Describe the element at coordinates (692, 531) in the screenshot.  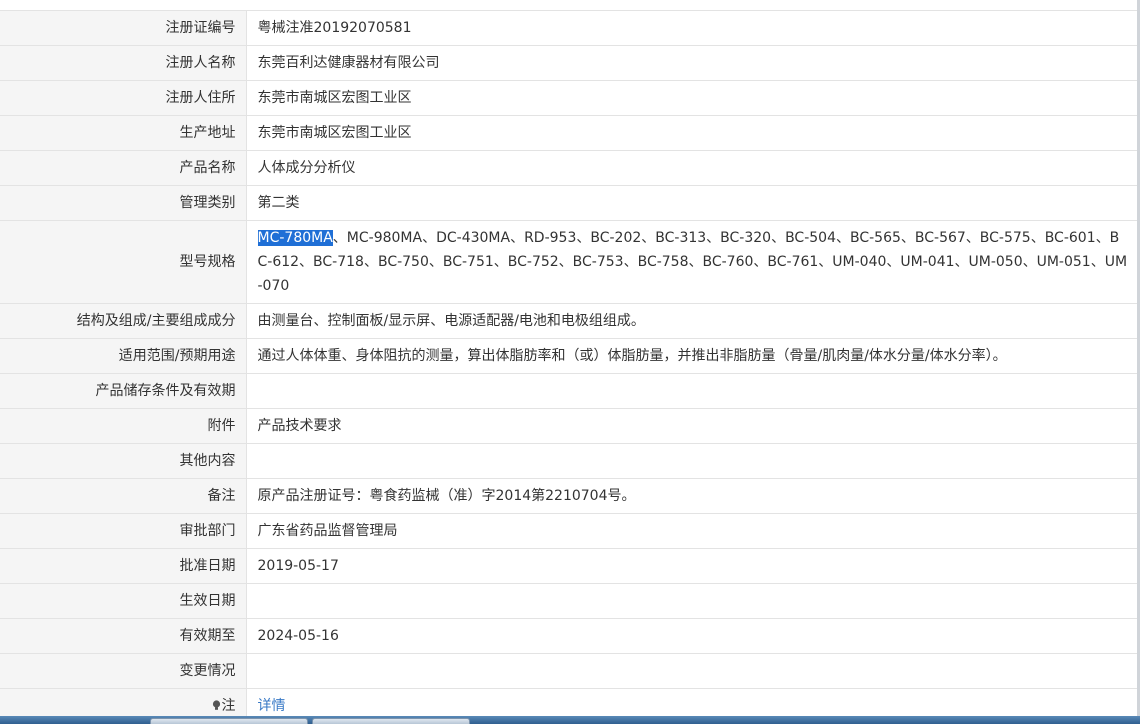
I see `row-value: 广东省药品监督管理局` at that location.